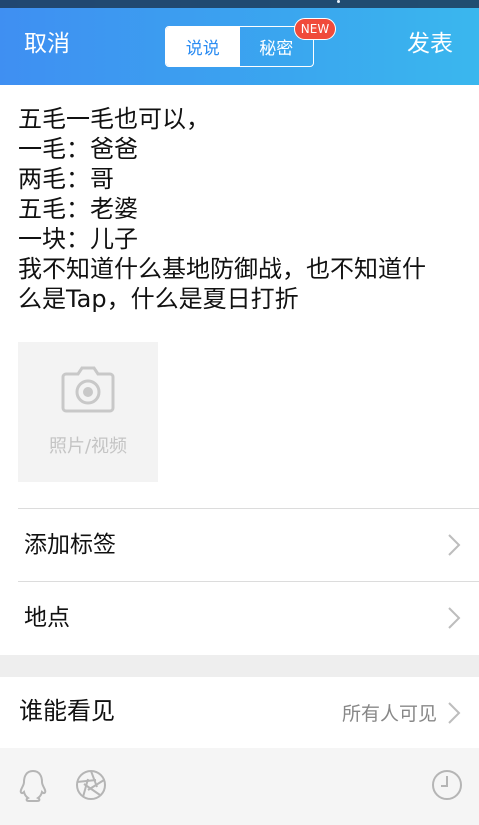 The image size is (479, 825). I want to click on add-photo-video-button: 照片/视频, so click(88, 412).